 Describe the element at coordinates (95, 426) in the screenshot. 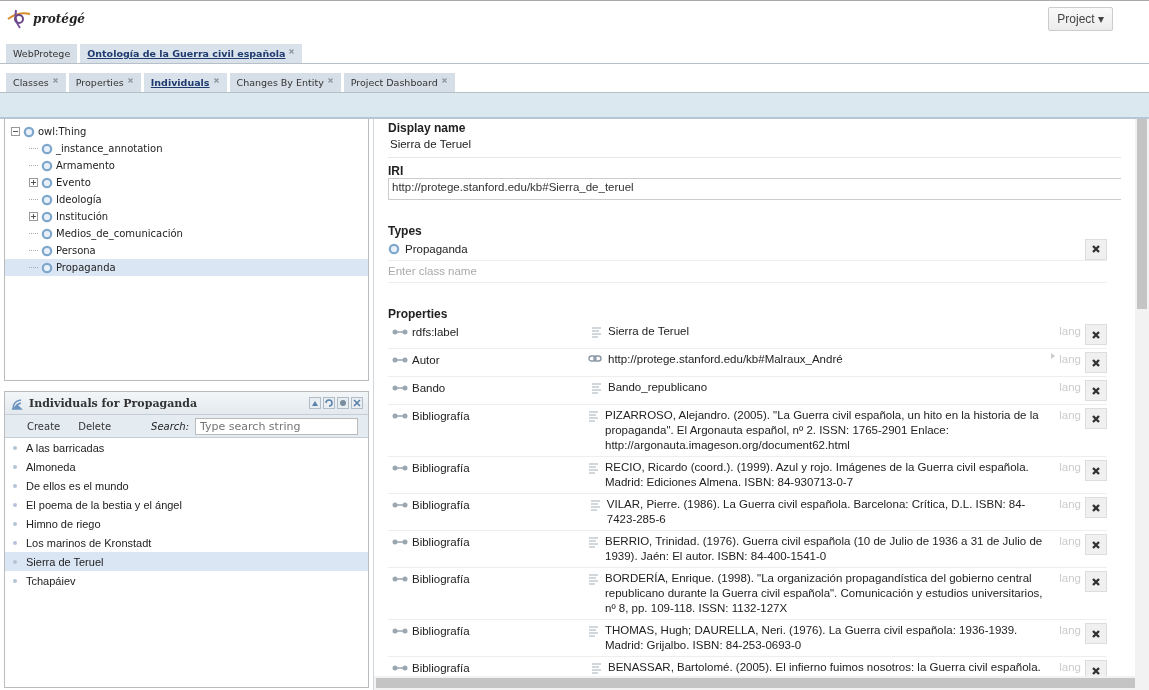

I see `delete-button: Delete` at that location.